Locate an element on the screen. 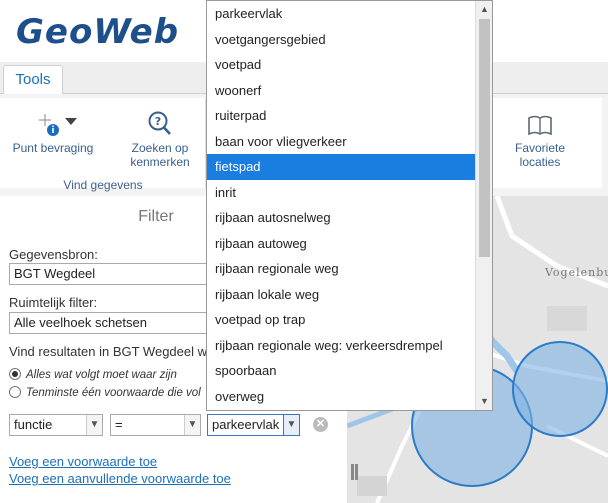  dropdown-option: voetpad is located at coordinates (341, 65).